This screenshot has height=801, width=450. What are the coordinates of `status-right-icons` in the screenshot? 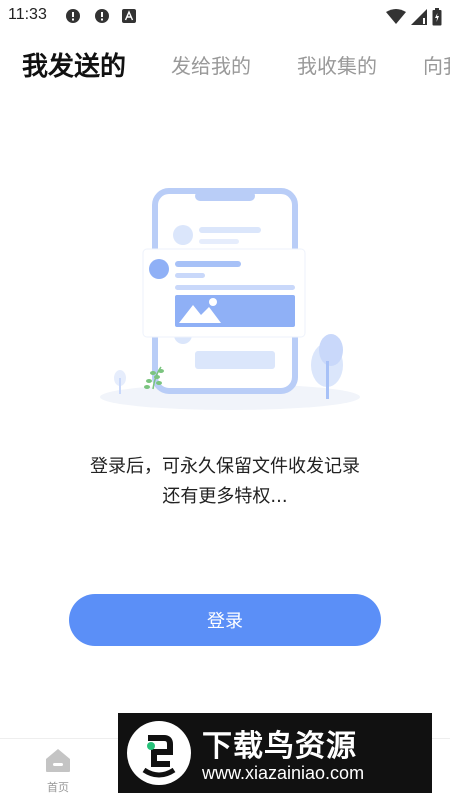 It's located at (413, 16).